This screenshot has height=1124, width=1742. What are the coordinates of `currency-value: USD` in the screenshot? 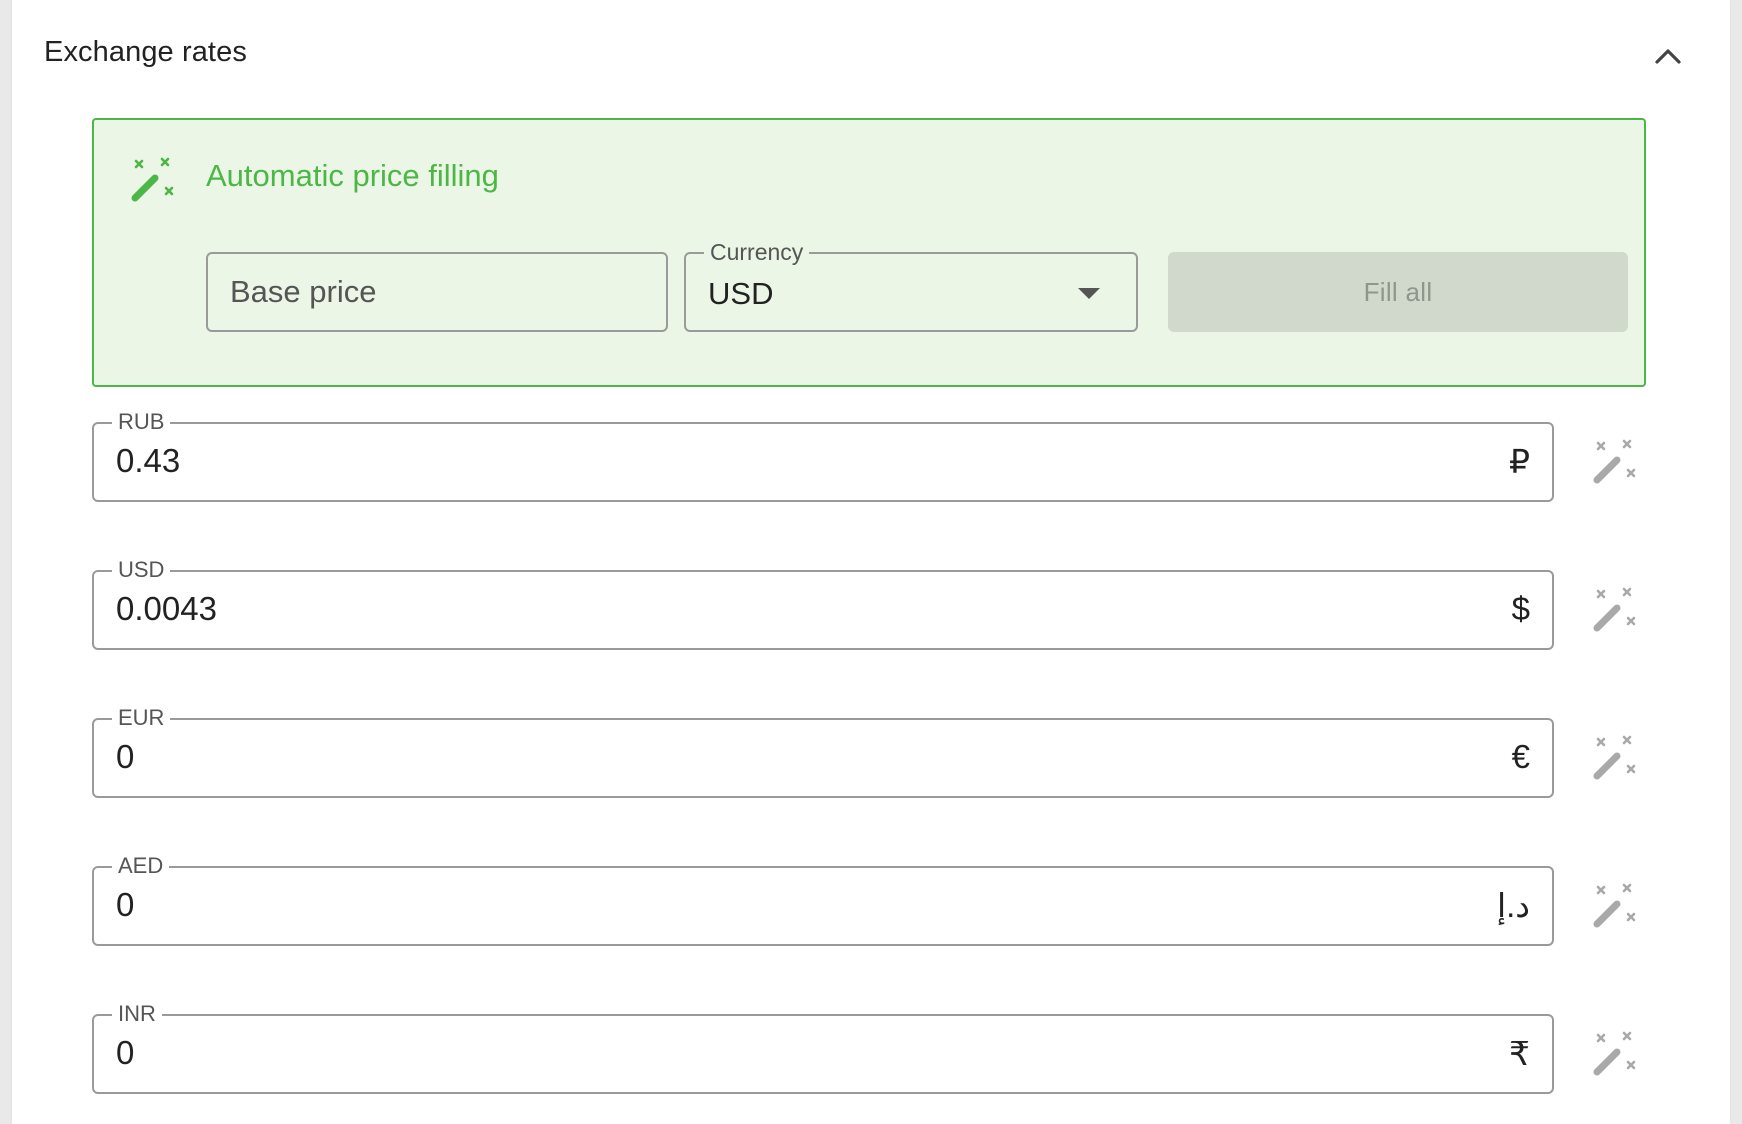 It's located at (741, 293).